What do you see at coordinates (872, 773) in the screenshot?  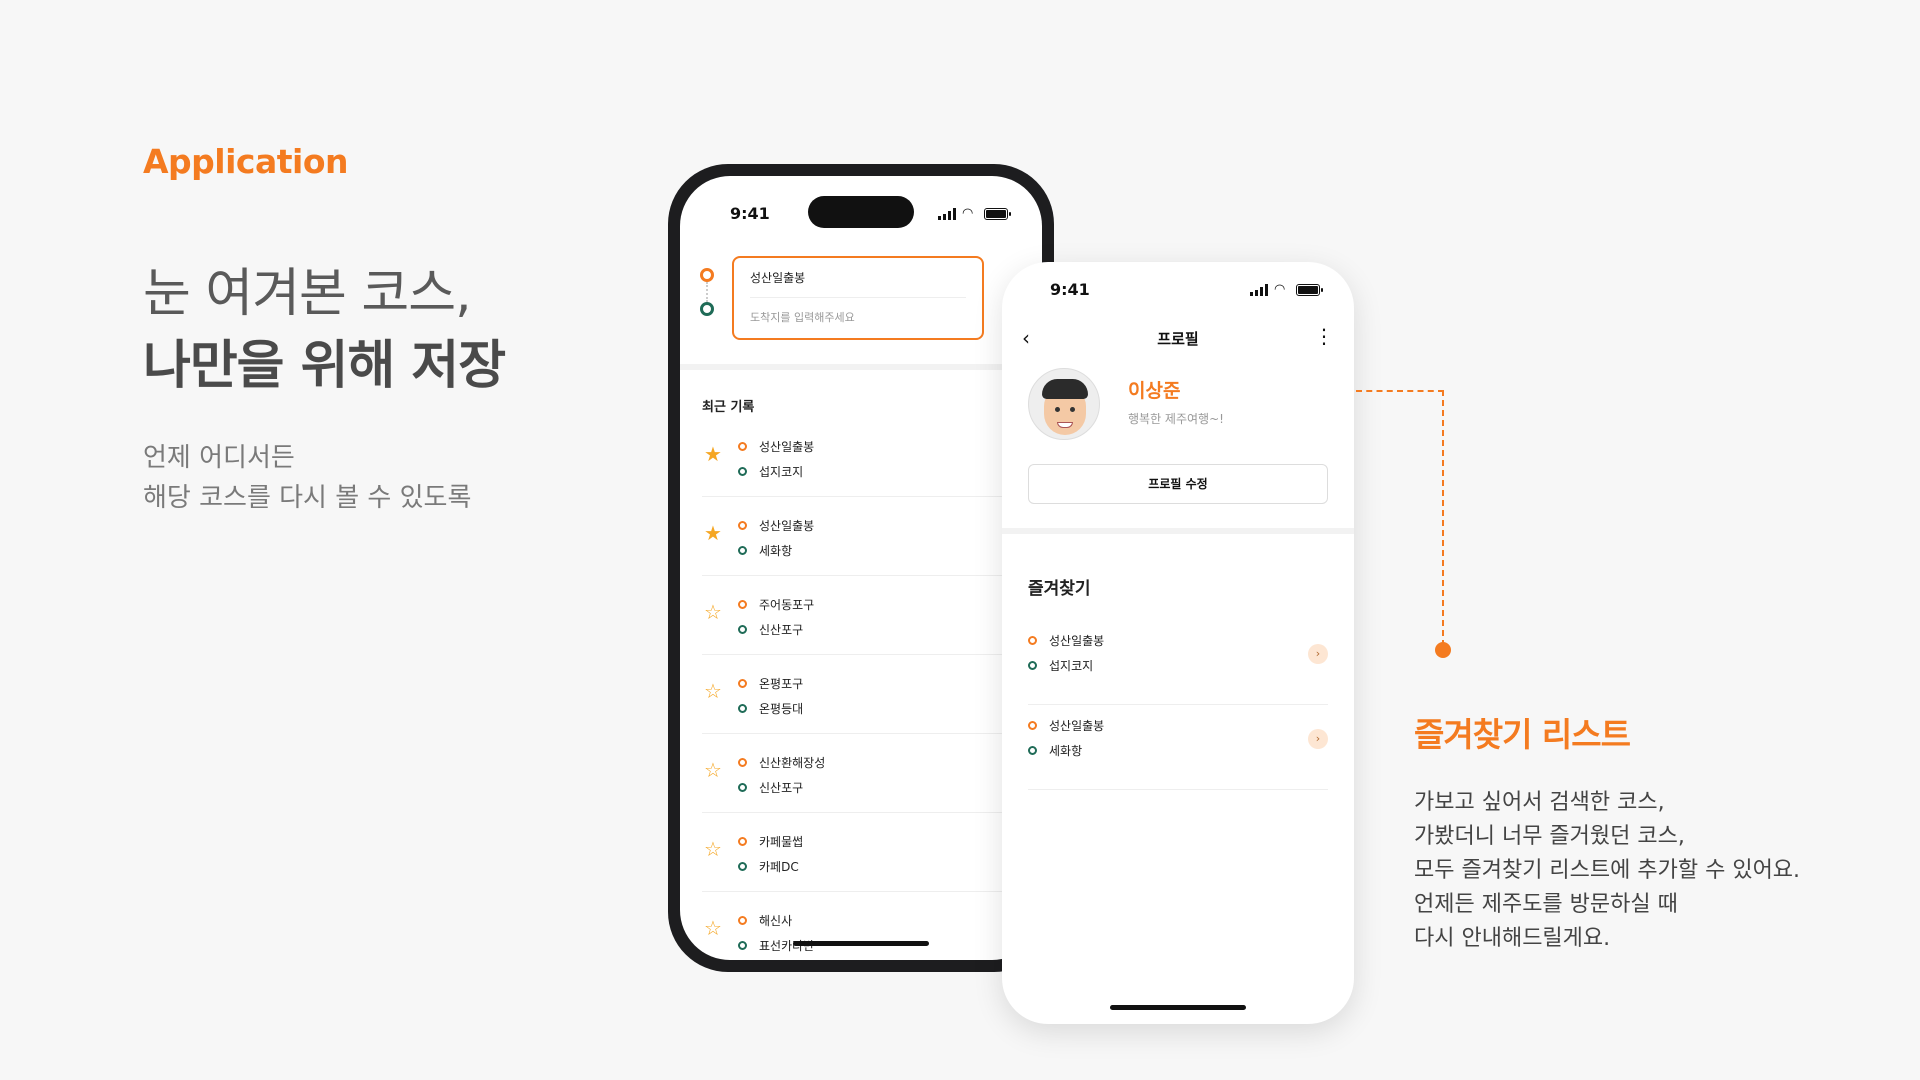 I see `recent-item: ☆ 신산환해장성신산포구` at bounding box center [872, 773].